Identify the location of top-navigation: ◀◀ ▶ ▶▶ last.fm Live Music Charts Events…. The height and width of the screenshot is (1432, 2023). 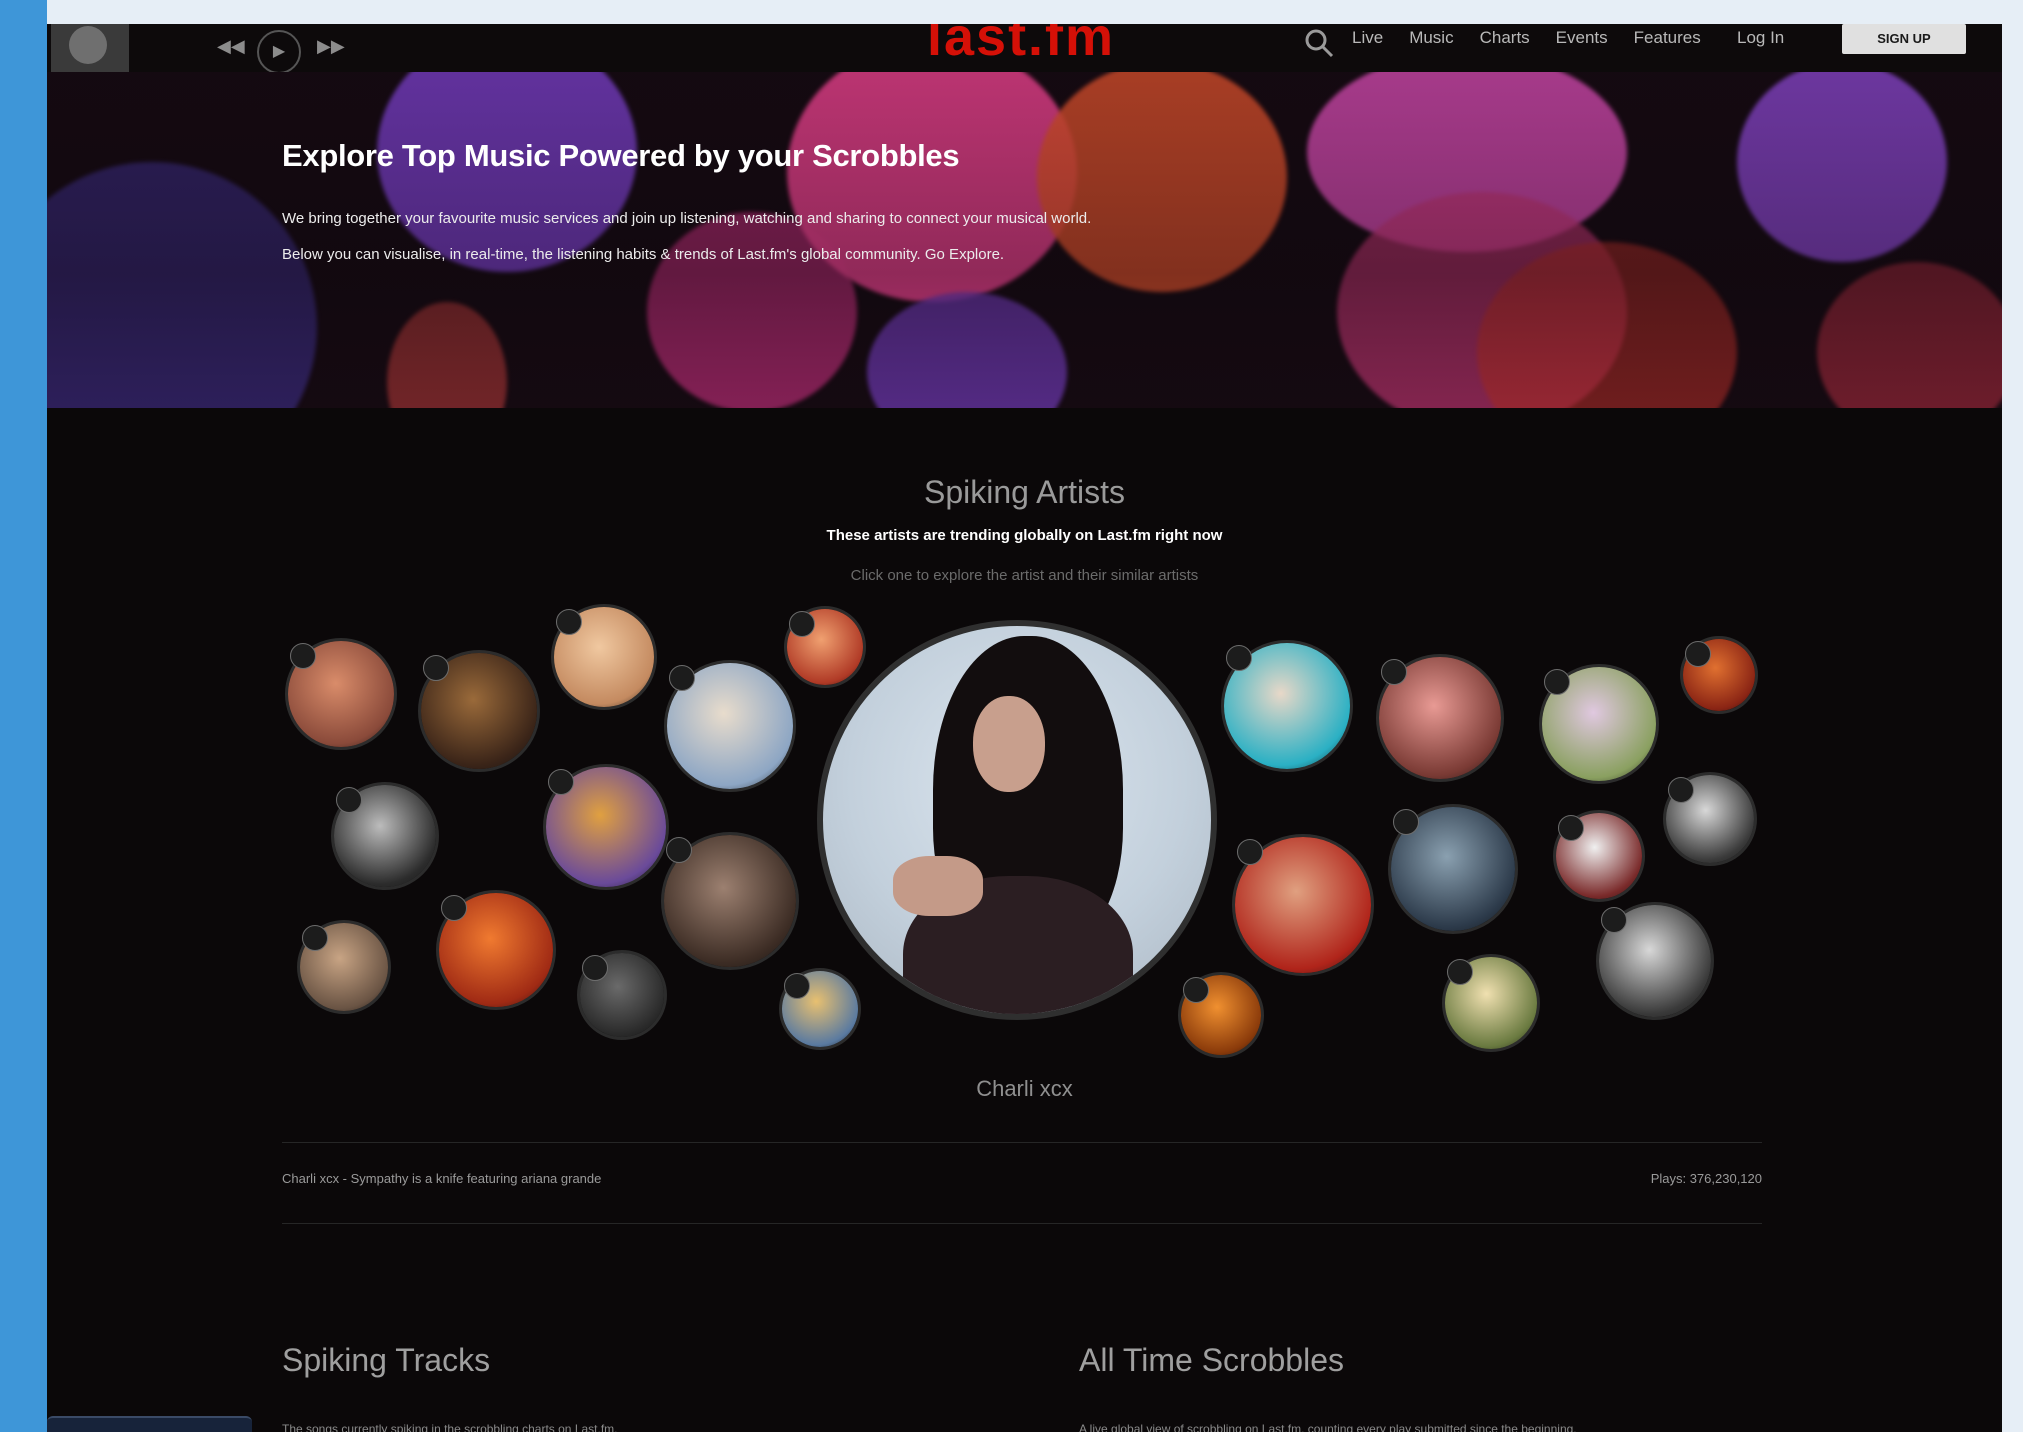
(1024, 49).